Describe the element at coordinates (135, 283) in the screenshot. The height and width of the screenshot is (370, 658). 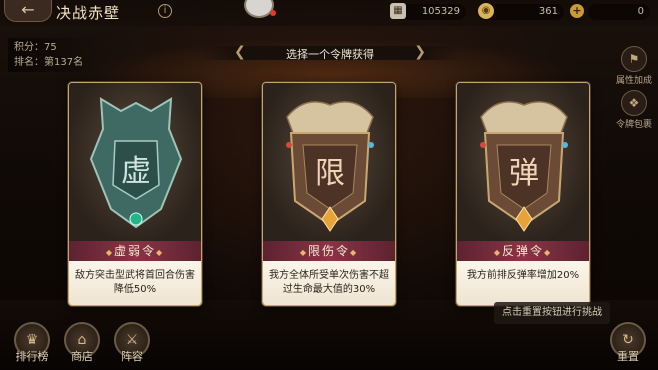
I see `card-description: 敌方突击型武将首回合伤害降低50%` at that location.